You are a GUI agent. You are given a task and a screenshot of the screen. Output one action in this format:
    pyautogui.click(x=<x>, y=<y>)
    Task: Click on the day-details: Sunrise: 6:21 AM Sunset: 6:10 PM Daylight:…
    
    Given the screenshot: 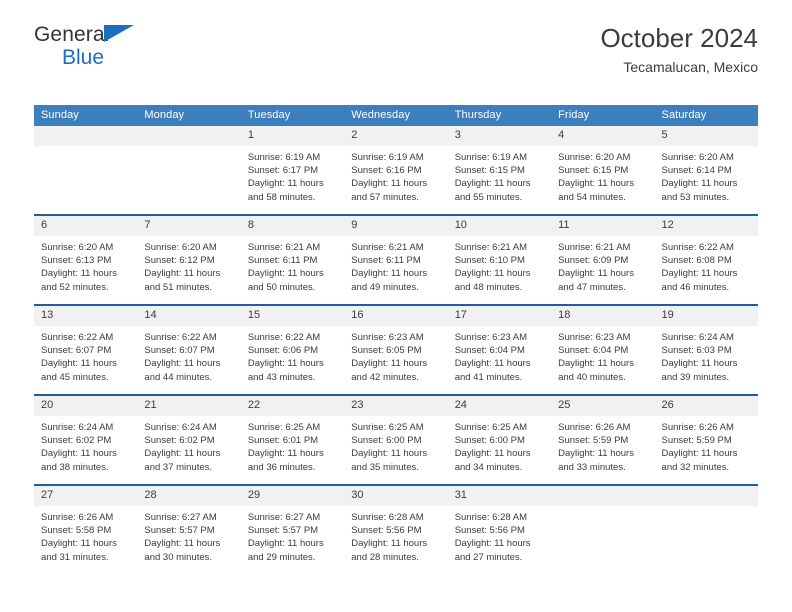 What is the action you would take?
    pyautogui.click(x=499, y=265)
    